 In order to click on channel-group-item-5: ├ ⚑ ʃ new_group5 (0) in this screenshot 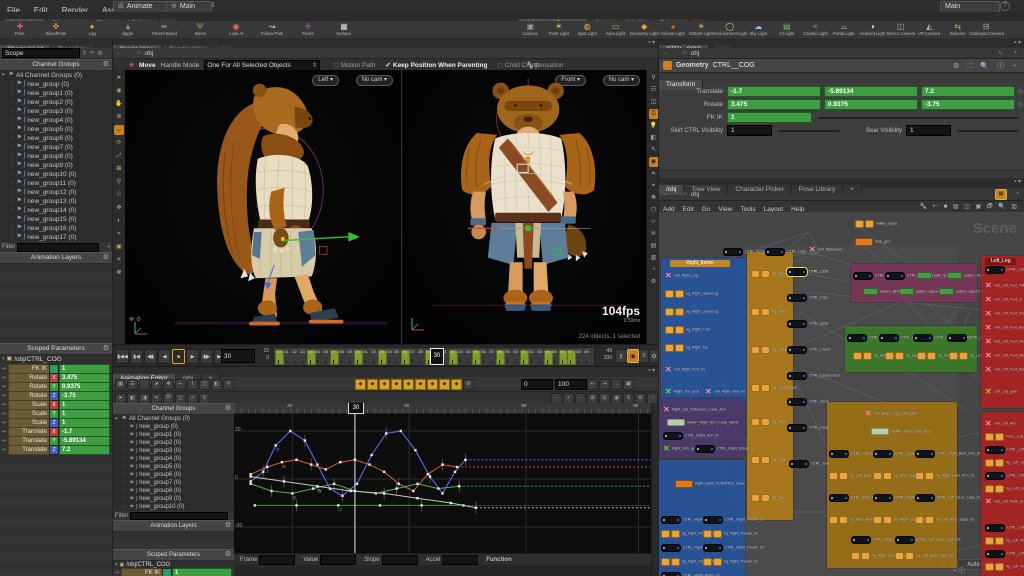, I will do `click(56, 129)`.